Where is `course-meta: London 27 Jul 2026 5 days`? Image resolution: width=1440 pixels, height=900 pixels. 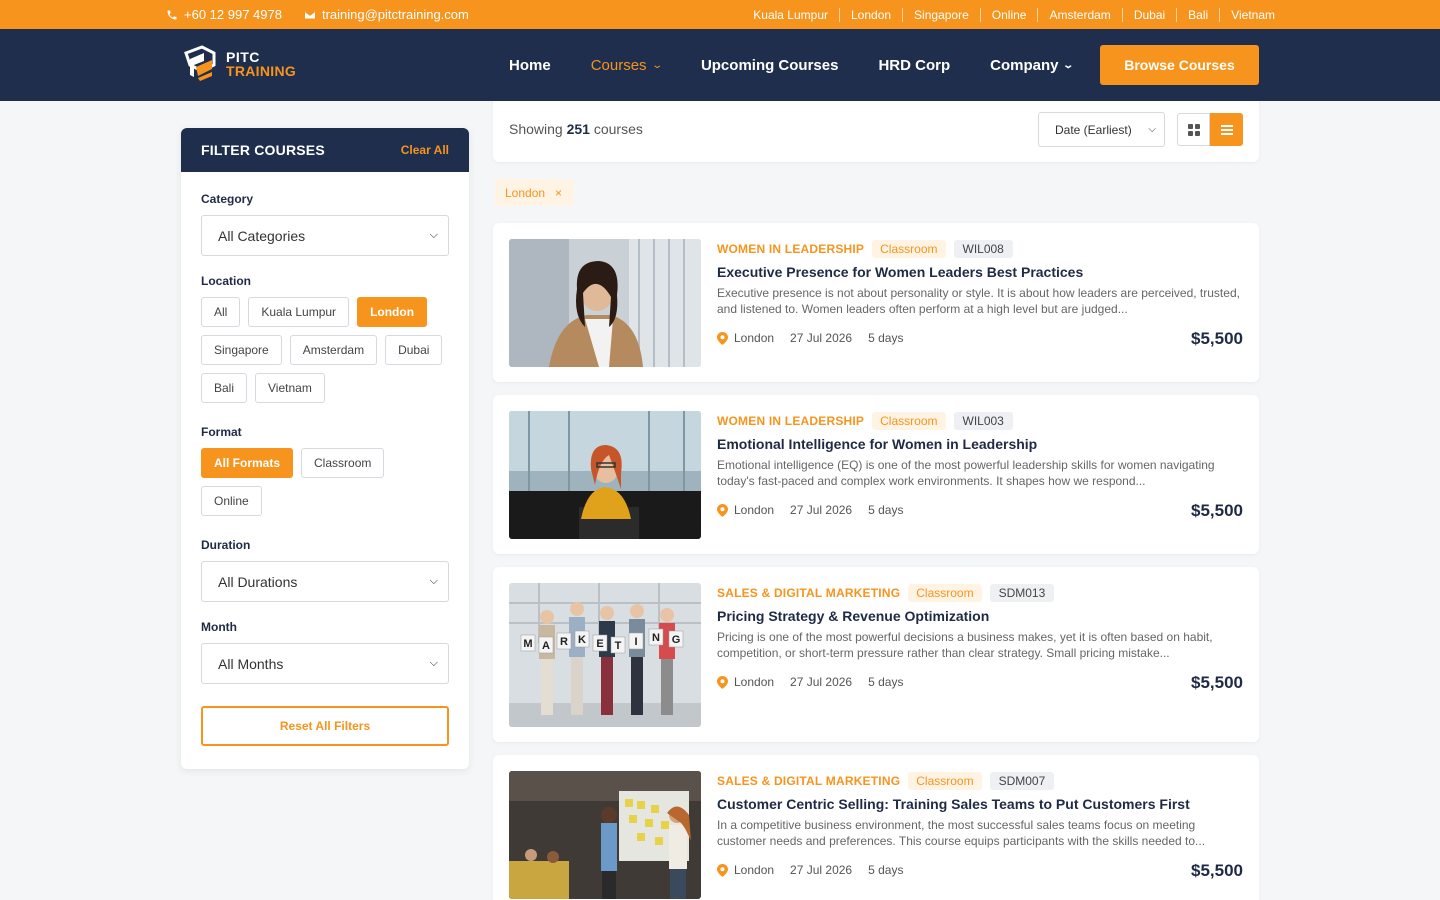 course-meta: London 27 Jul 2026 5 days is located at coordinates (810, 338).